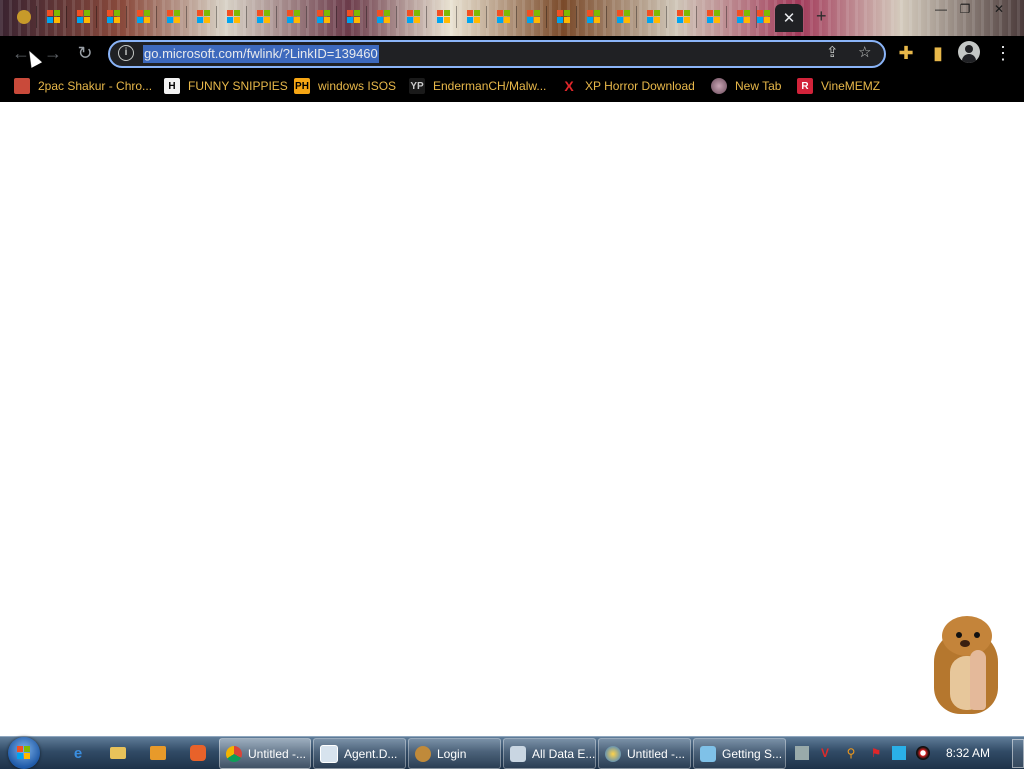  I want to click on plus-icon: +, so click(821, 16).